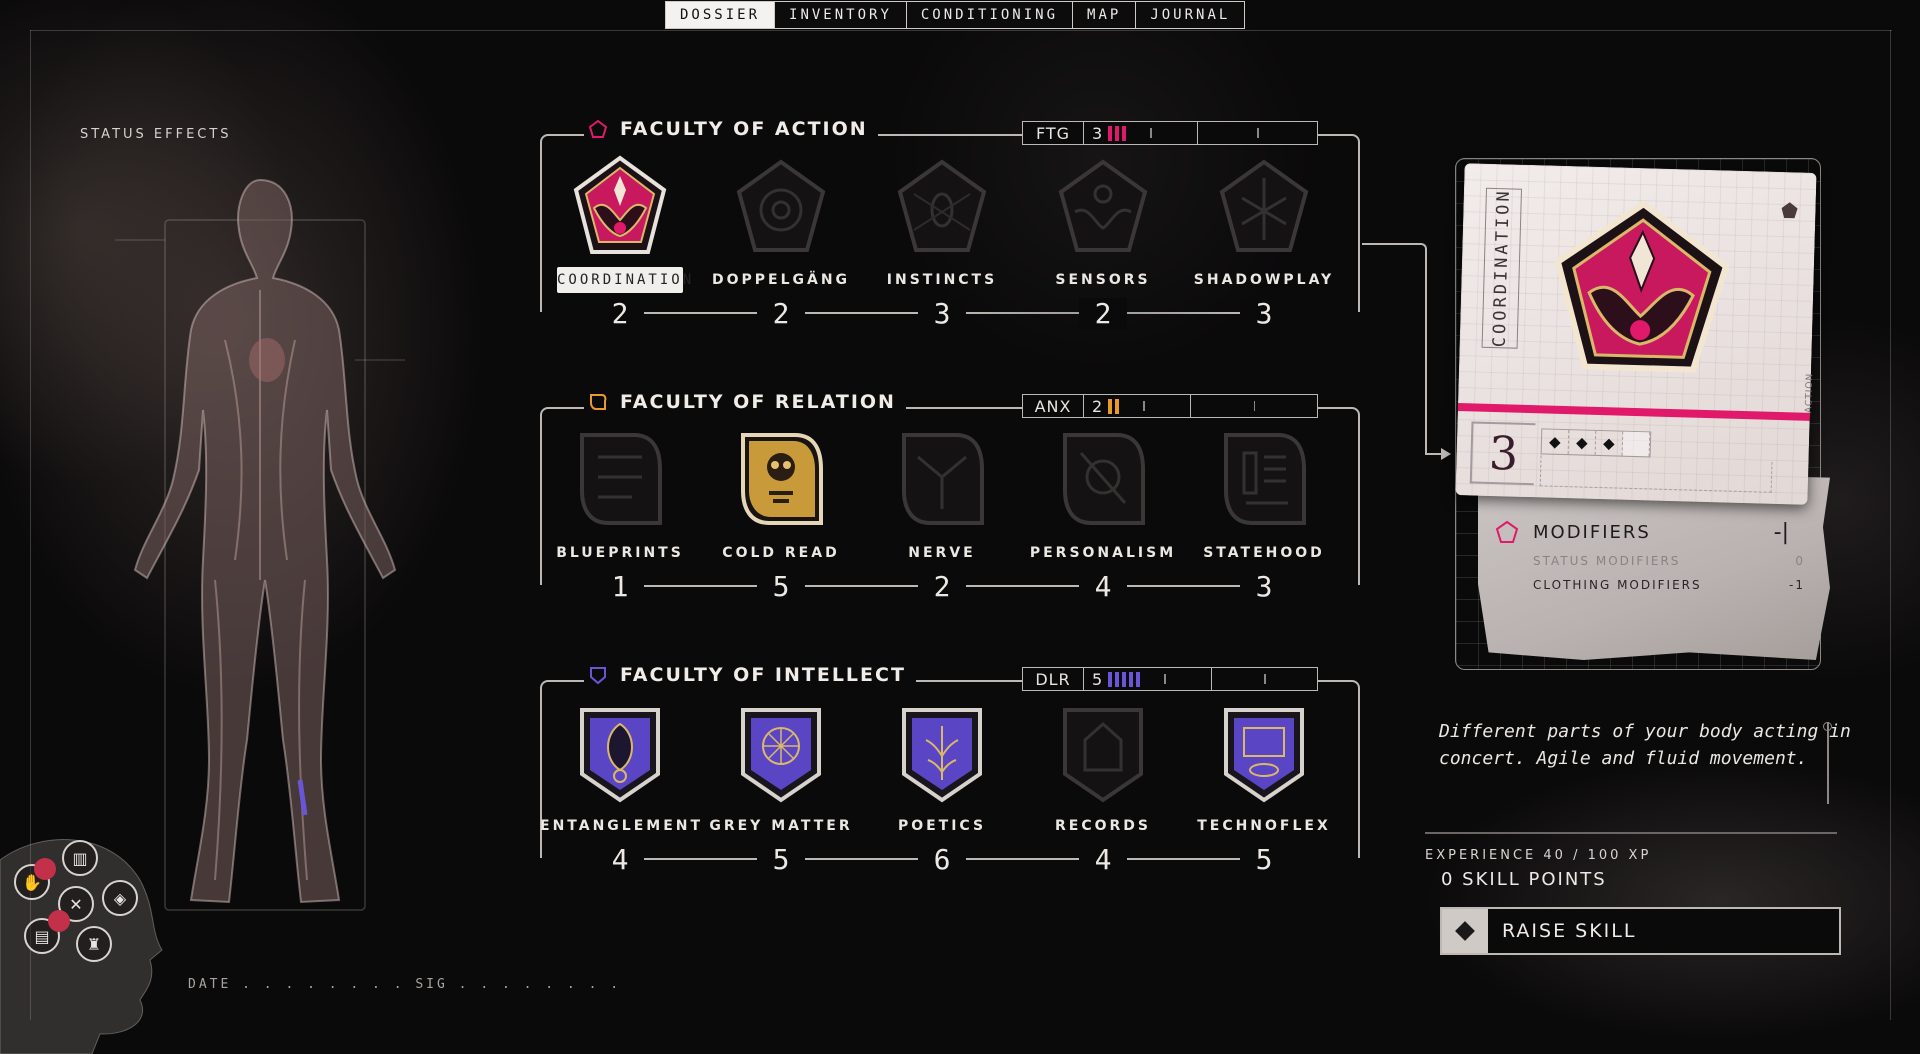 The width and height of the screenshot is (1920, 1054). What do you see at coordinates (1053, 406) in the screenshot?
I see `stat-abbreviation: ANX` at bounding box center [1053, 406].